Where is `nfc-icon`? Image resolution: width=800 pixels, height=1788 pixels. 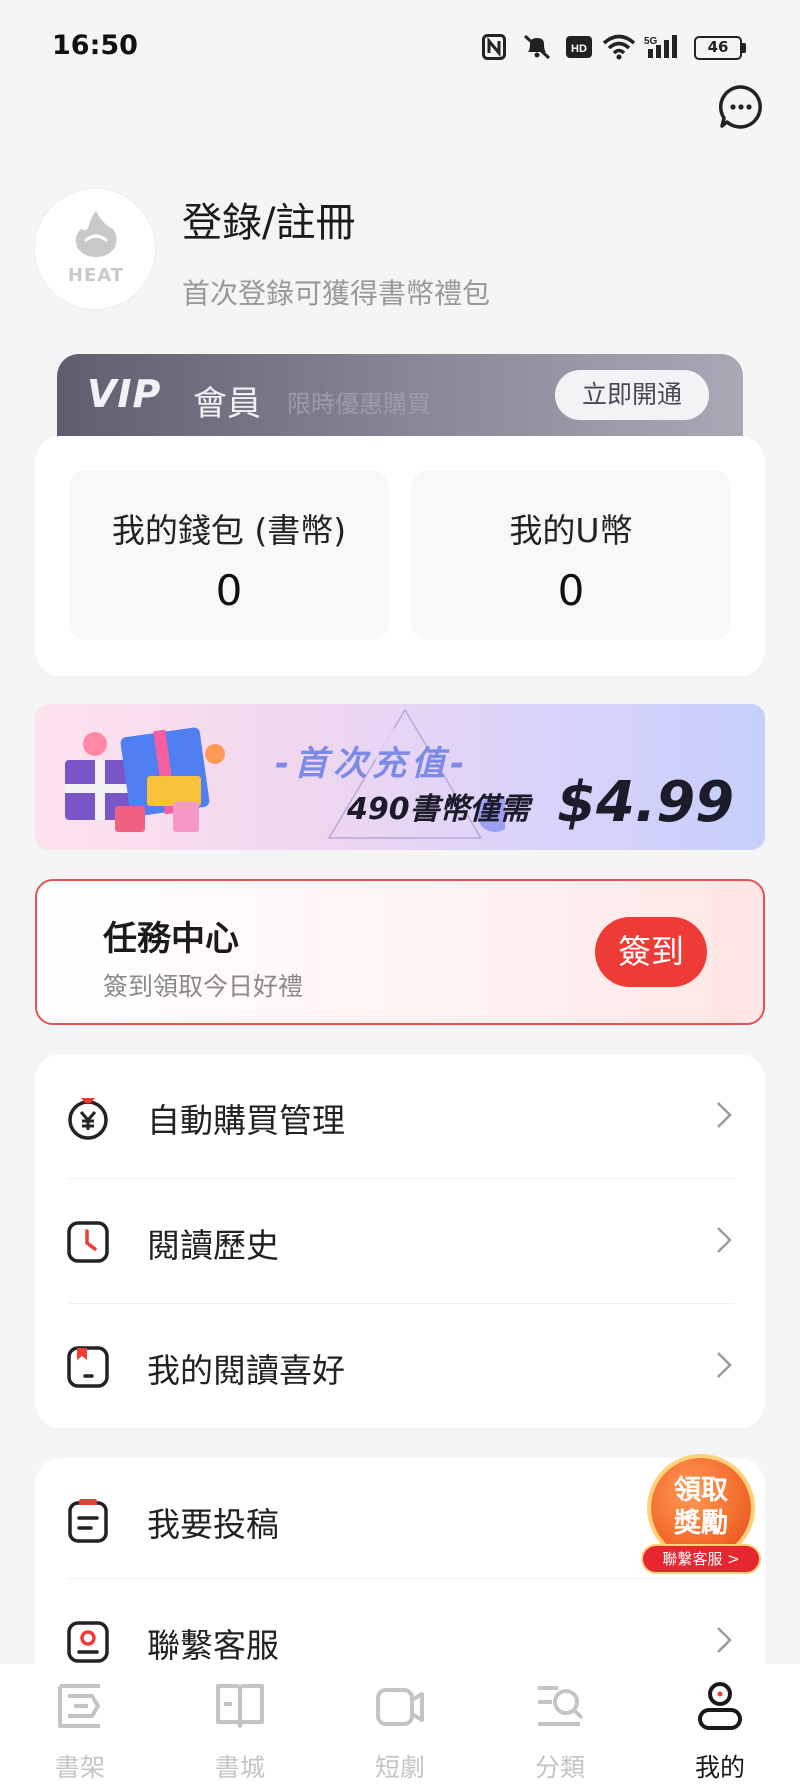
nfc-icon is located at coordinates (494, 47).